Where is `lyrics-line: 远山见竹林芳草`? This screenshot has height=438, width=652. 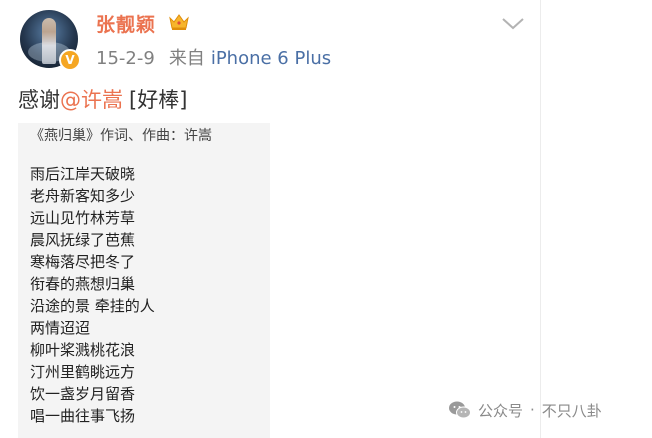 lyrics-line: 远山见竹林芳草 is located at coordinates (83, 218).